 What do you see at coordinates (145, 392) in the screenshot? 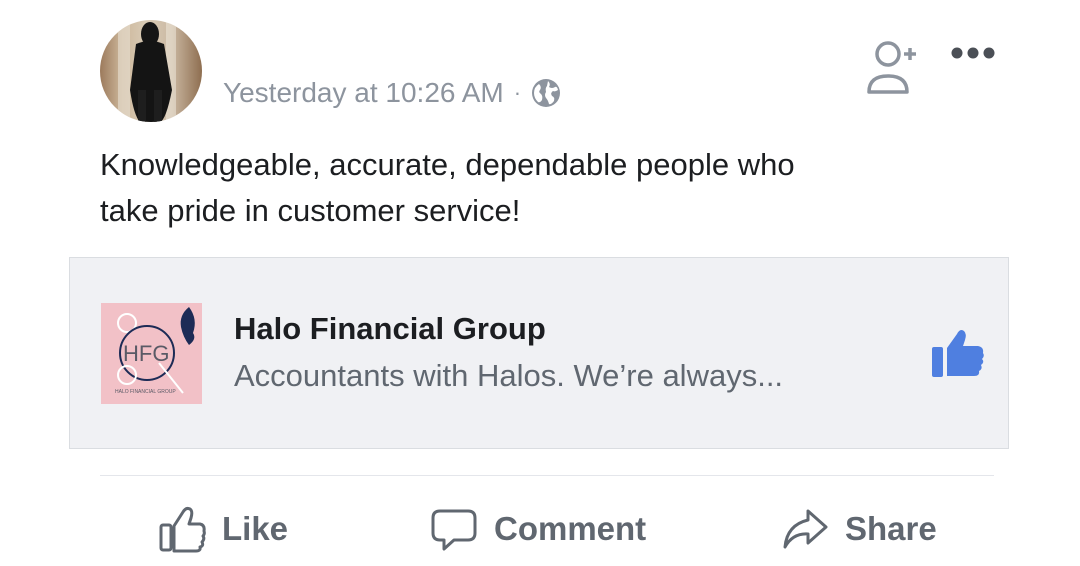
I see `page-logo-caption: HALO FINANCIAL GROUP` at bounding box center [145, 392].